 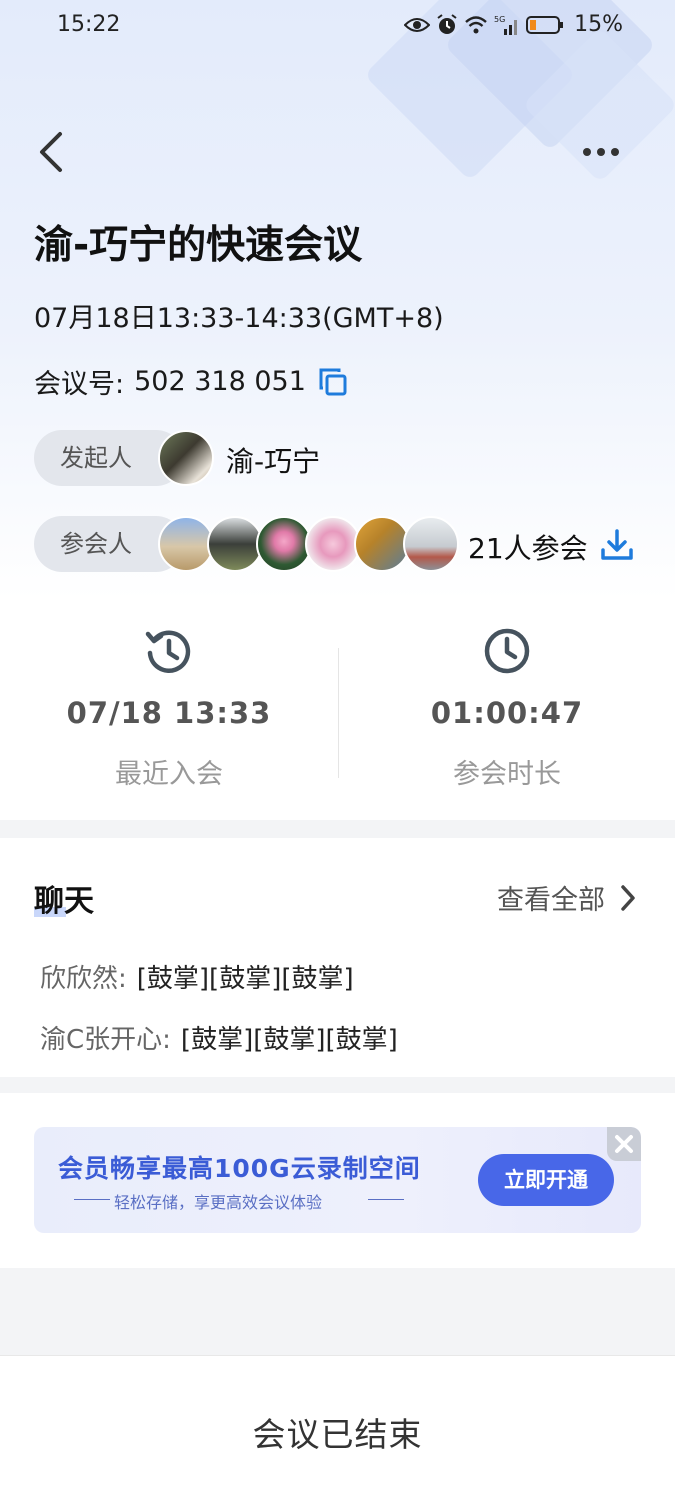 I want to click on wifi-icon, so click(x=476, y=24).